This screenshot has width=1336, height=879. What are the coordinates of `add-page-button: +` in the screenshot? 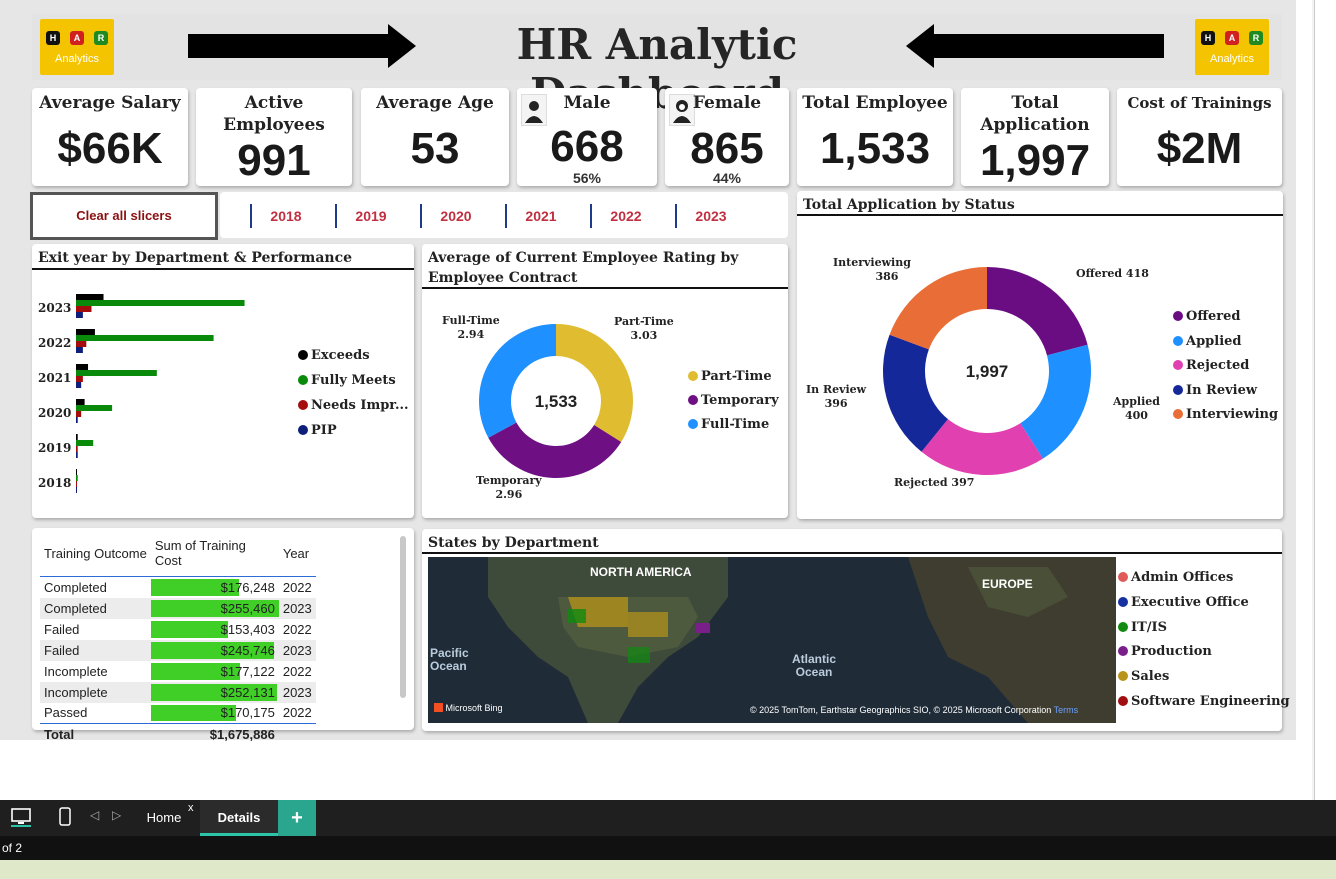 It's located at (297, 818).